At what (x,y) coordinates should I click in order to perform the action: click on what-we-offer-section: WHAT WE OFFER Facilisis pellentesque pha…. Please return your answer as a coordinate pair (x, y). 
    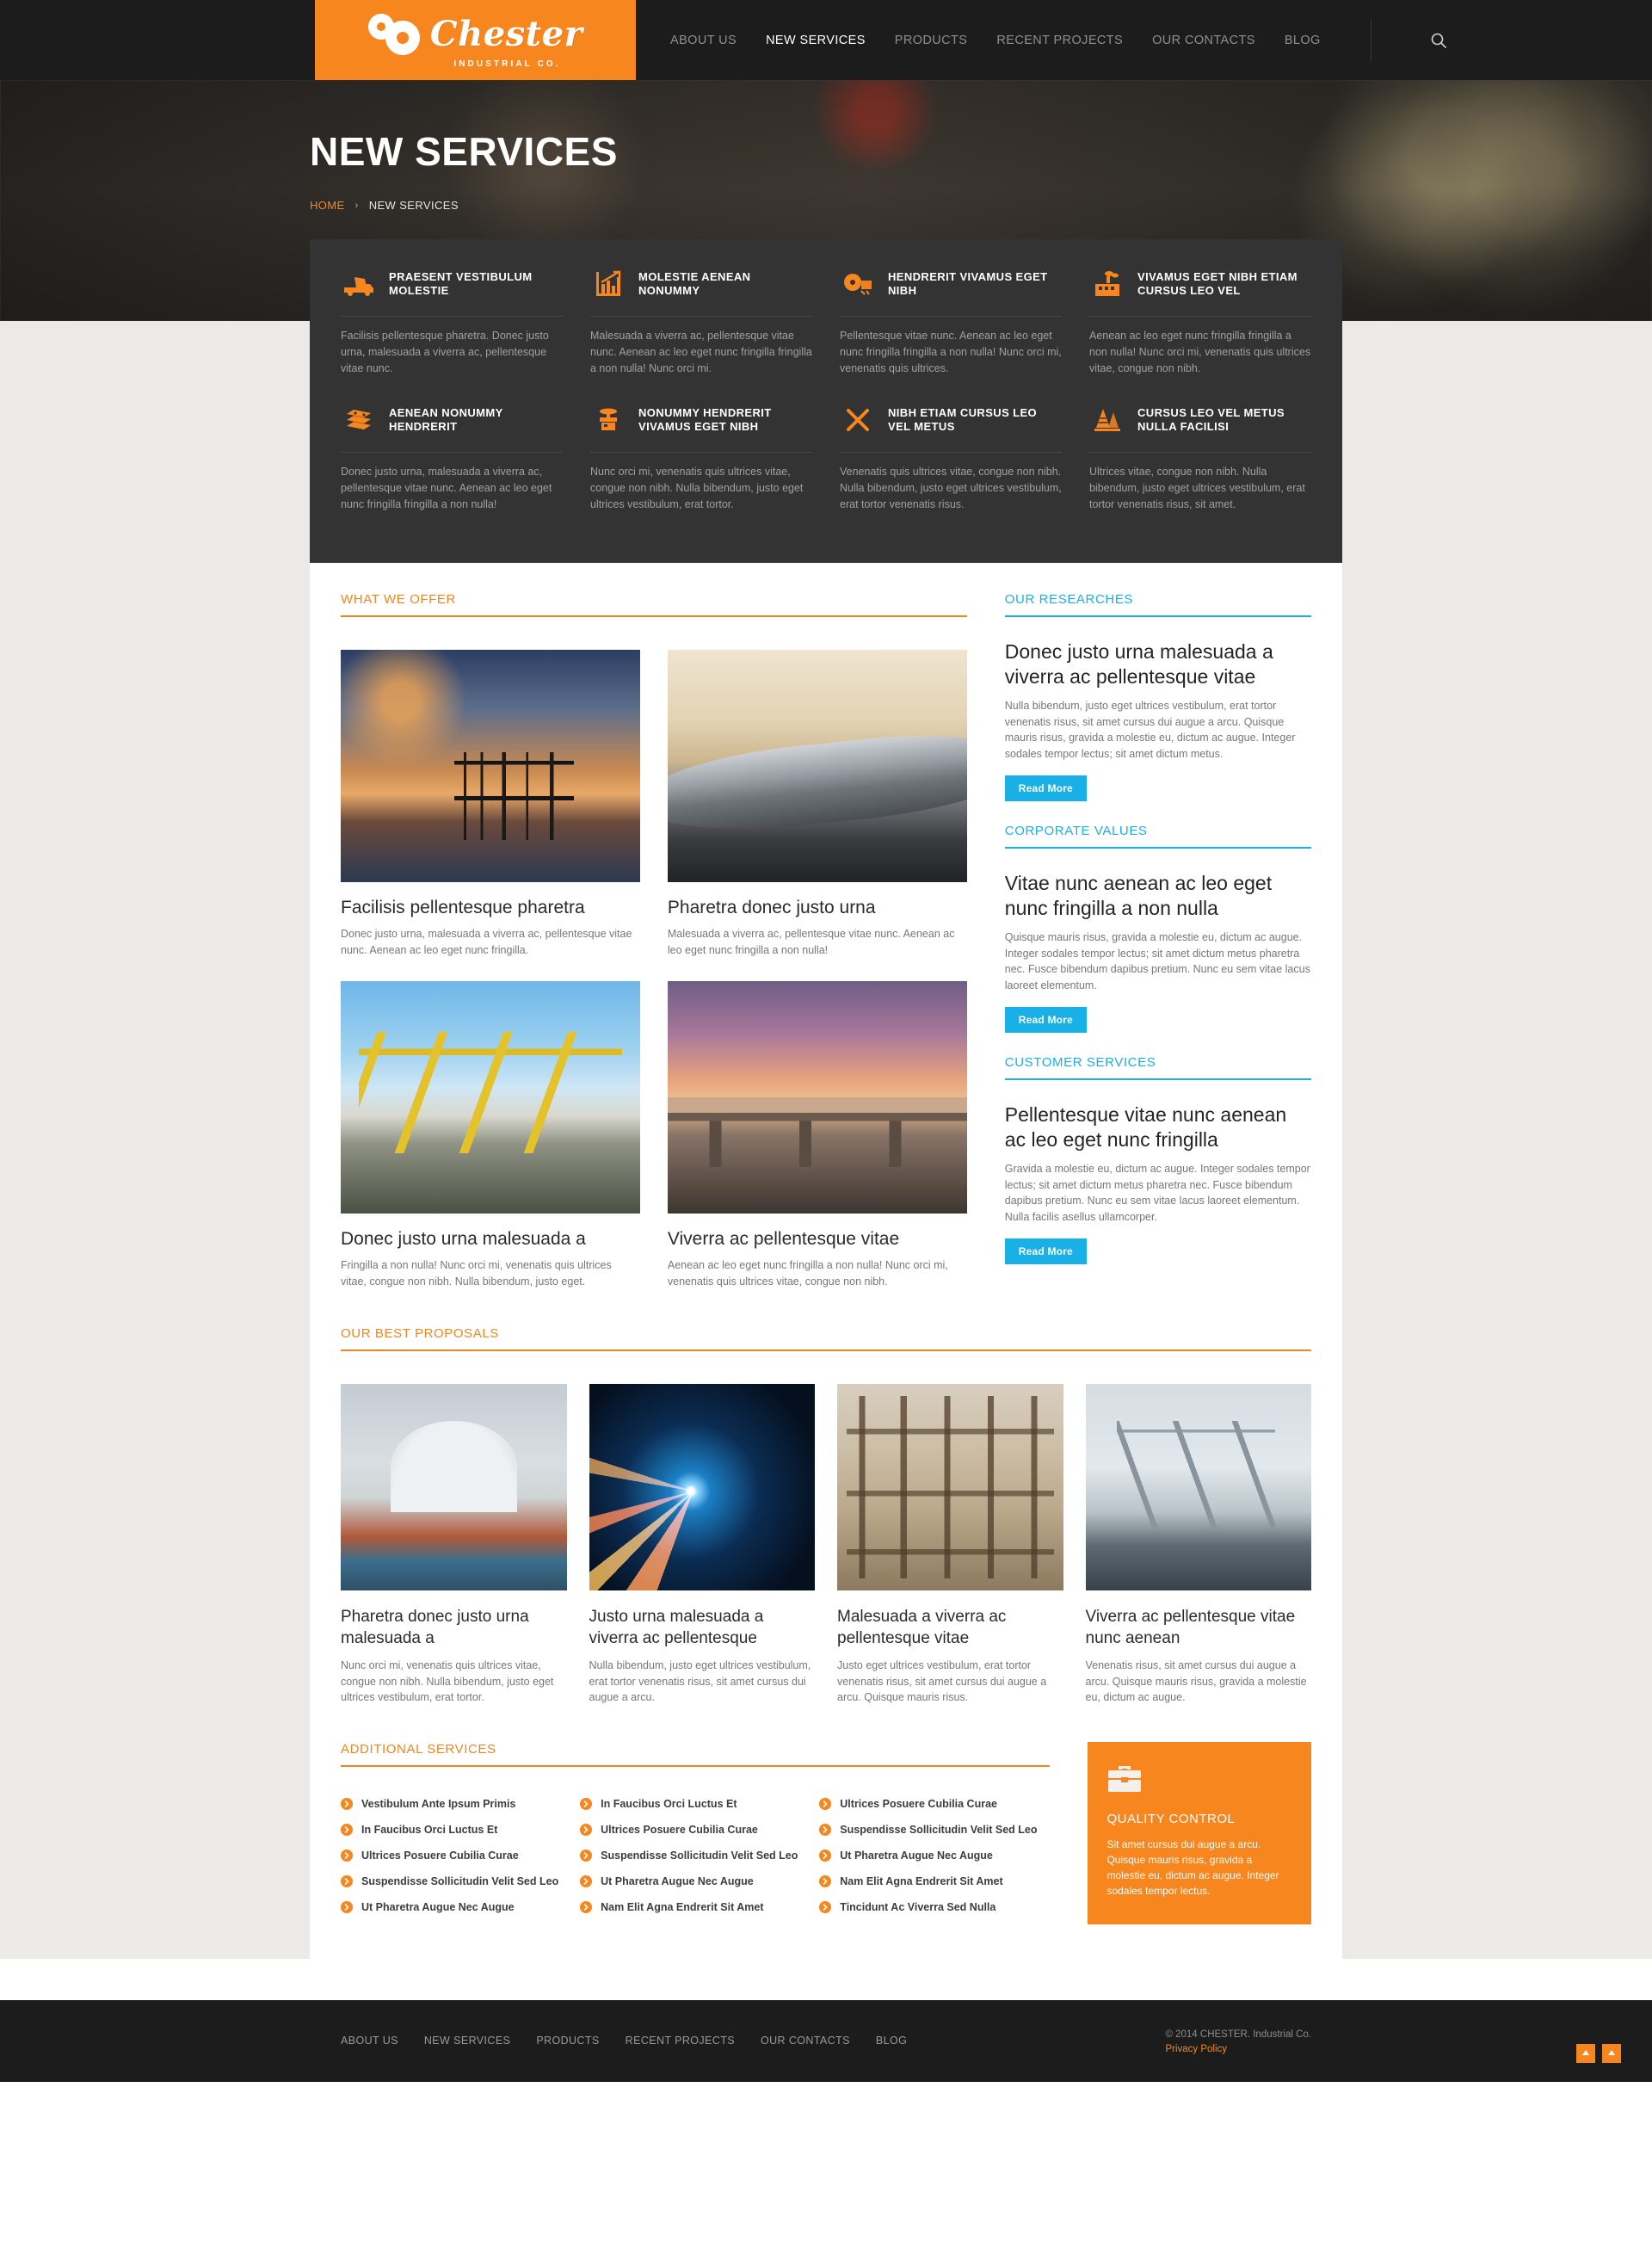
    Looking at the image, I should click on (654, 941).